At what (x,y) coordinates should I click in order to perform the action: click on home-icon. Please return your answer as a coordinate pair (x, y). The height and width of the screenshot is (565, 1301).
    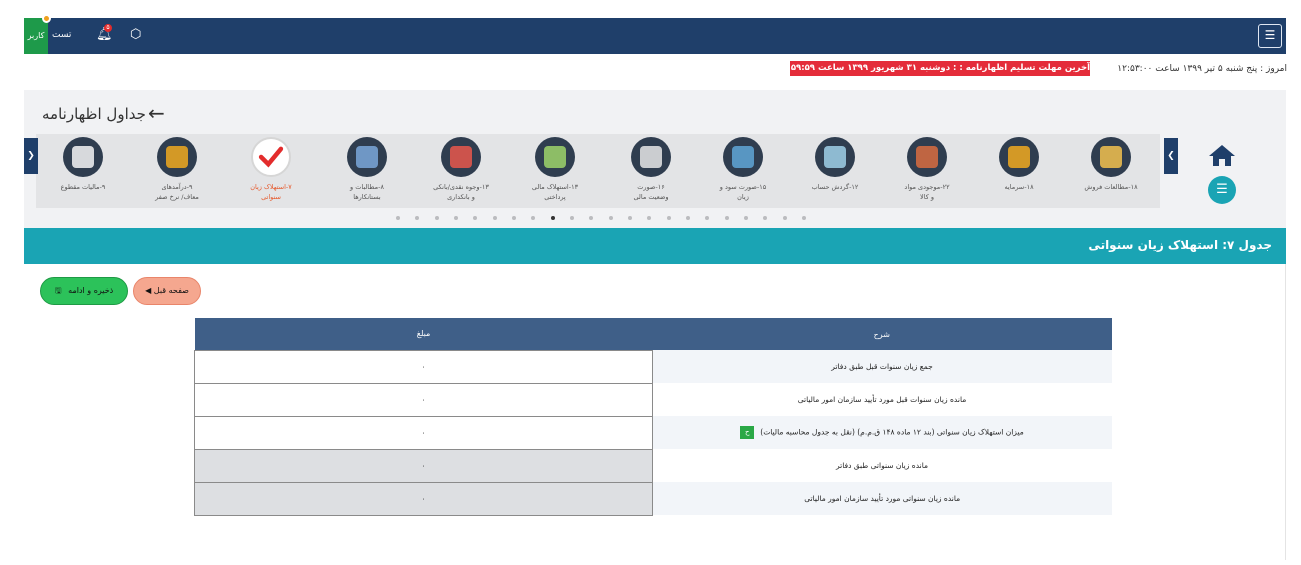
    Looking at the image, I should click on (1222, 155).